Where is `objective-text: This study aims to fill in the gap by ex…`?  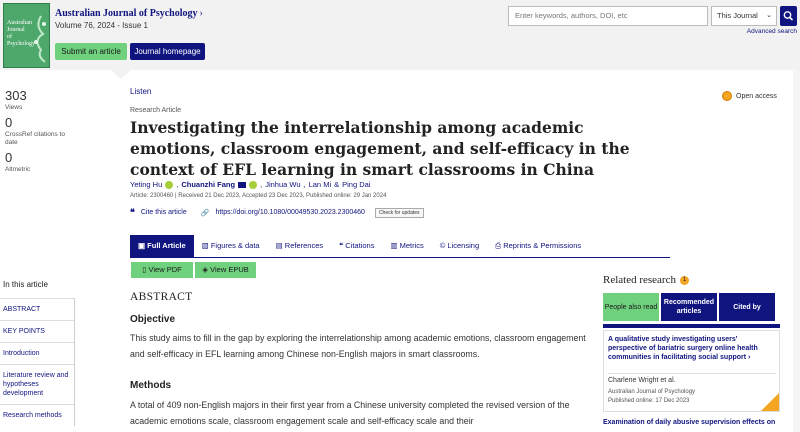
objective-text: This study aims to fill in the gap by ex… is located at coordinates (358, 346).